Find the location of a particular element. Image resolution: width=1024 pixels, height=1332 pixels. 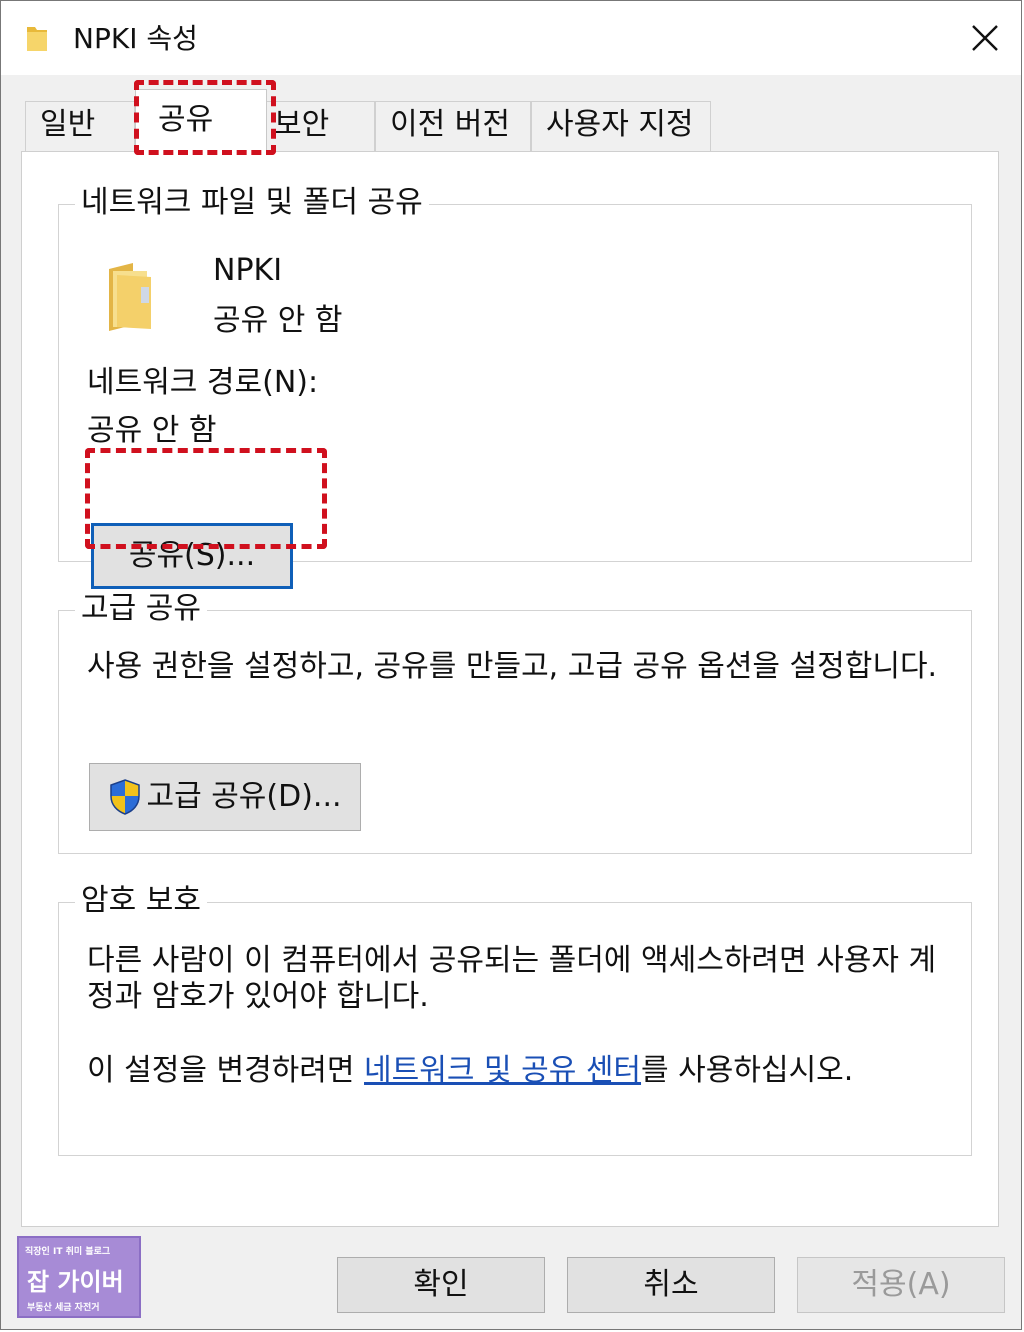

change-settings-suffix: 를 사용하십시오. is located at coordinates (747, 1070).